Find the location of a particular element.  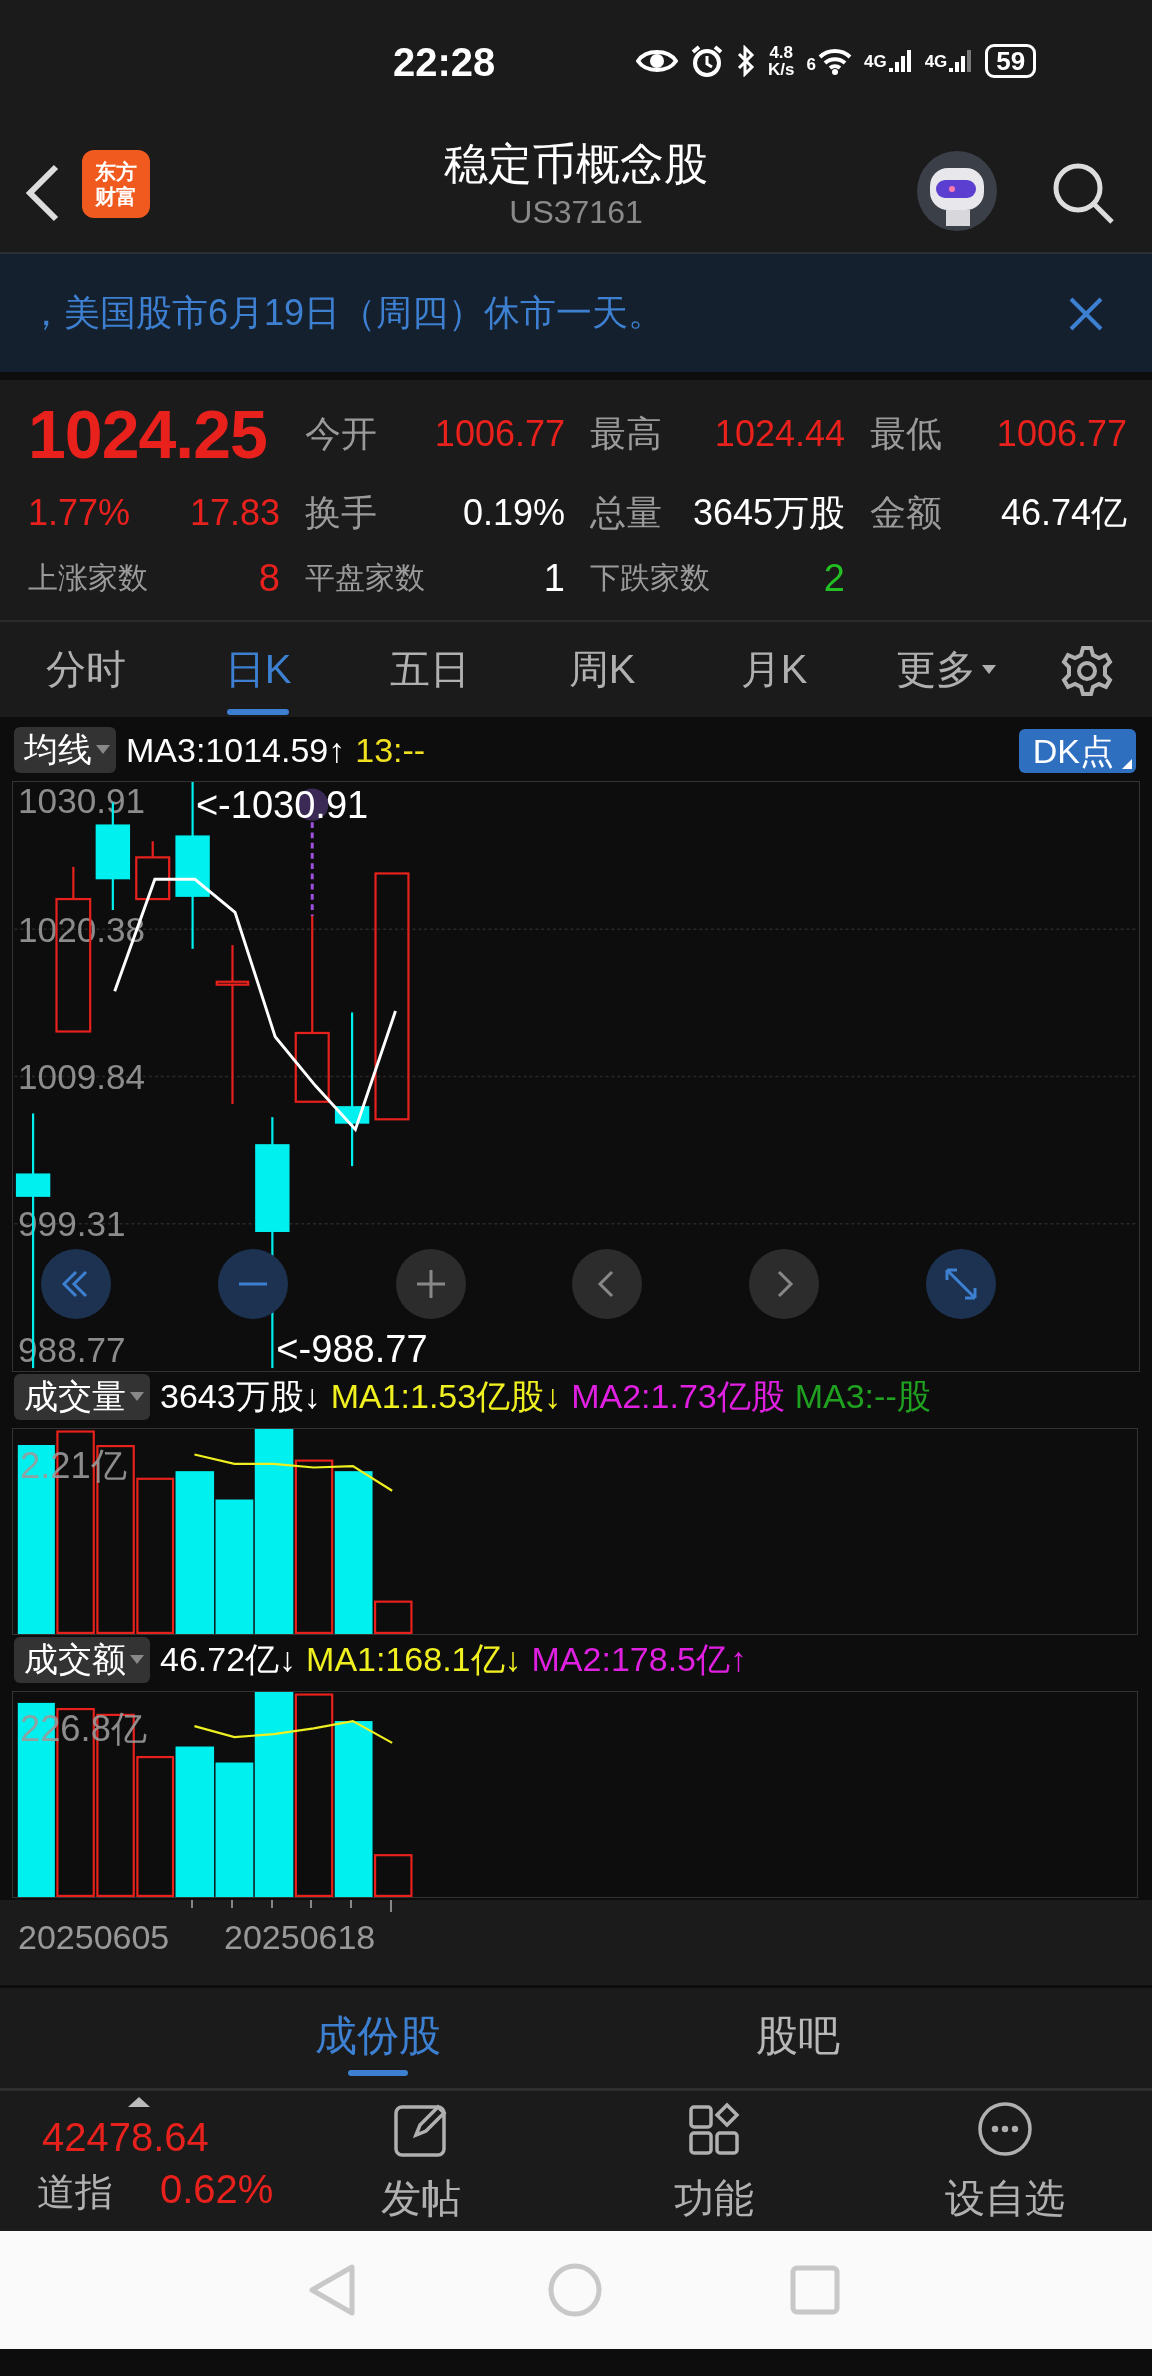

stat-value: 2 is located at coordinates (834, 578).